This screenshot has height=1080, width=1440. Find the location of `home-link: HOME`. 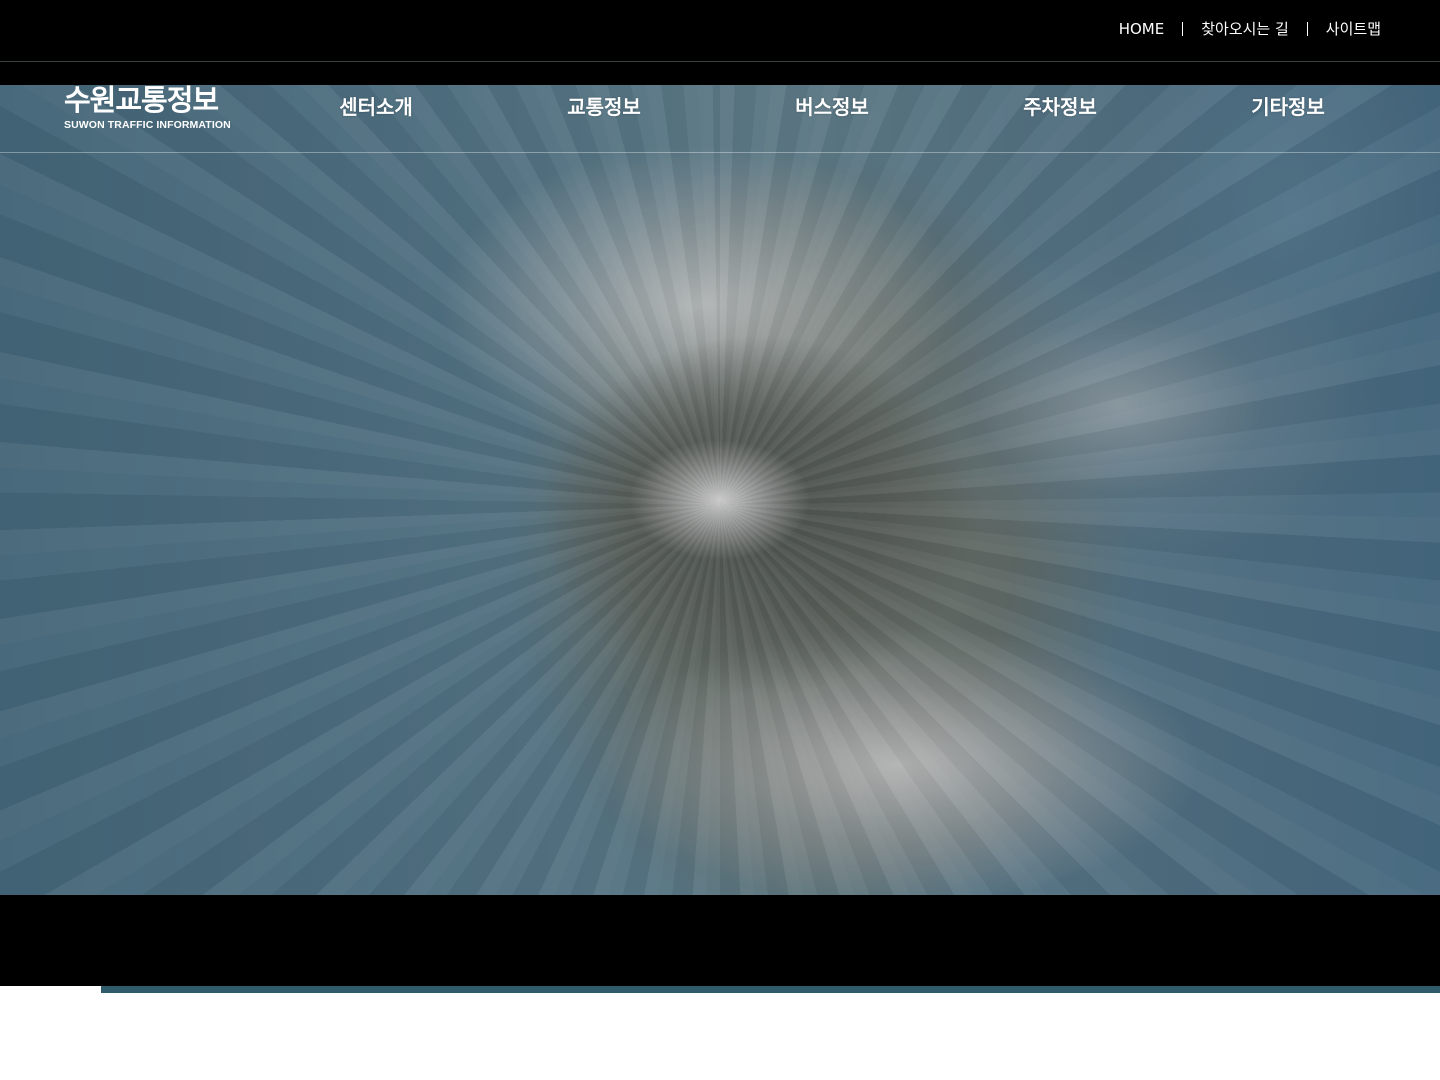

home-link: HOME is located at coordinates (1142, 29).